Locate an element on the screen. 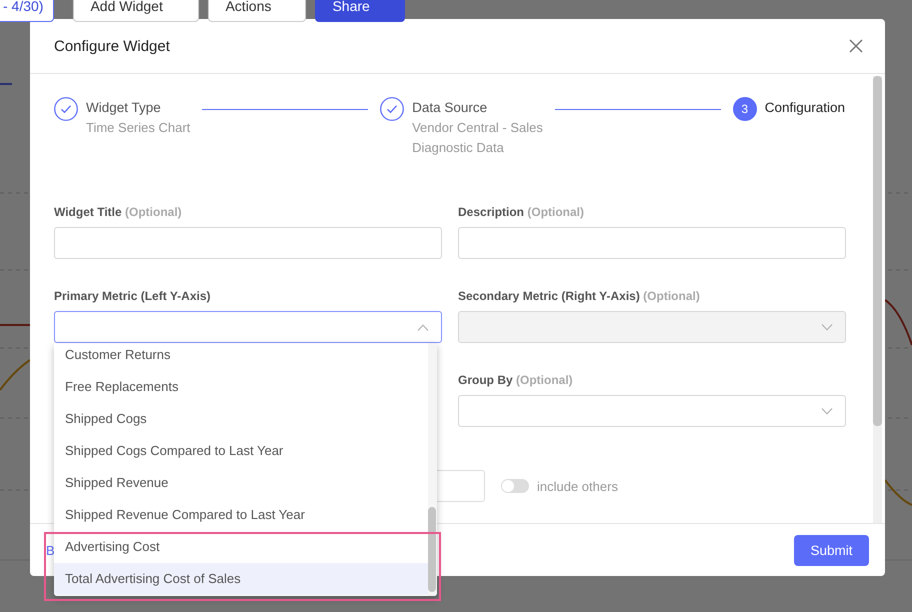 The image size is (912, 612). step-detail: Time Series Chart is located at coordinates (138, 127).